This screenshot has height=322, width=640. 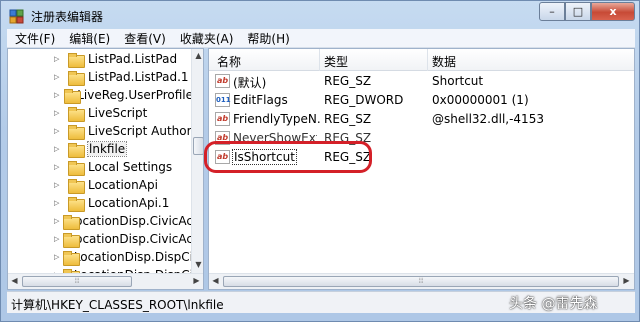 I want to click on tree-item: ▷ LiveScript, so click(x=100, y=113).